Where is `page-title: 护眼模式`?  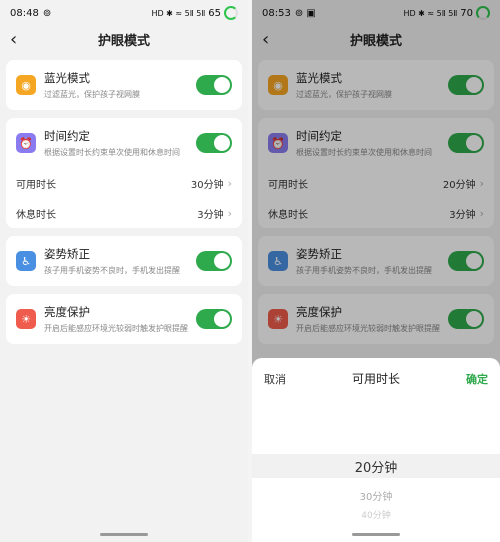
page-title: 护眼模式 is located at coordinates (123, 41).